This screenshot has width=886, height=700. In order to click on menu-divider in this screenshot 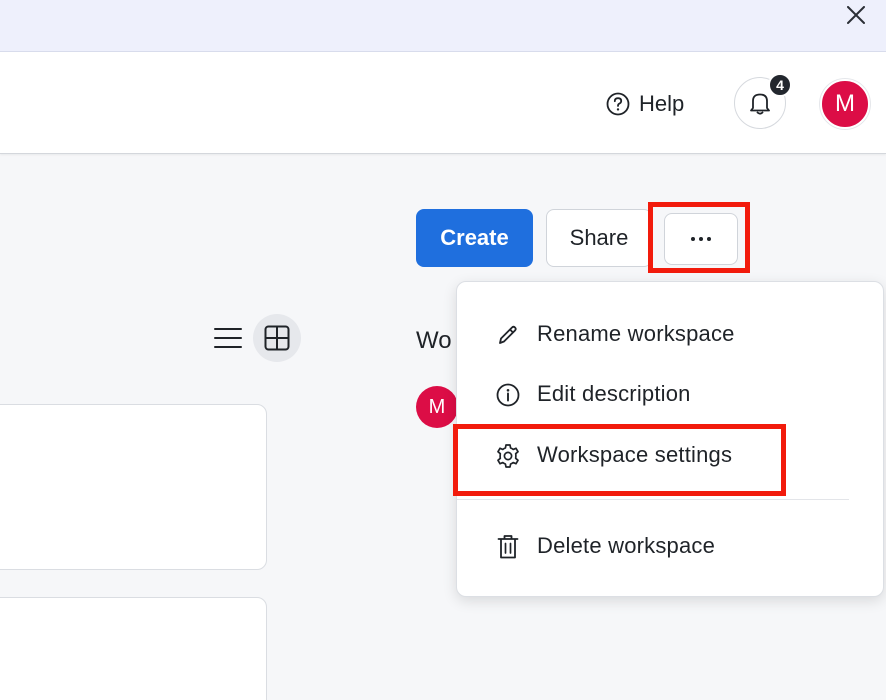, I will do `click(653, 499)`.